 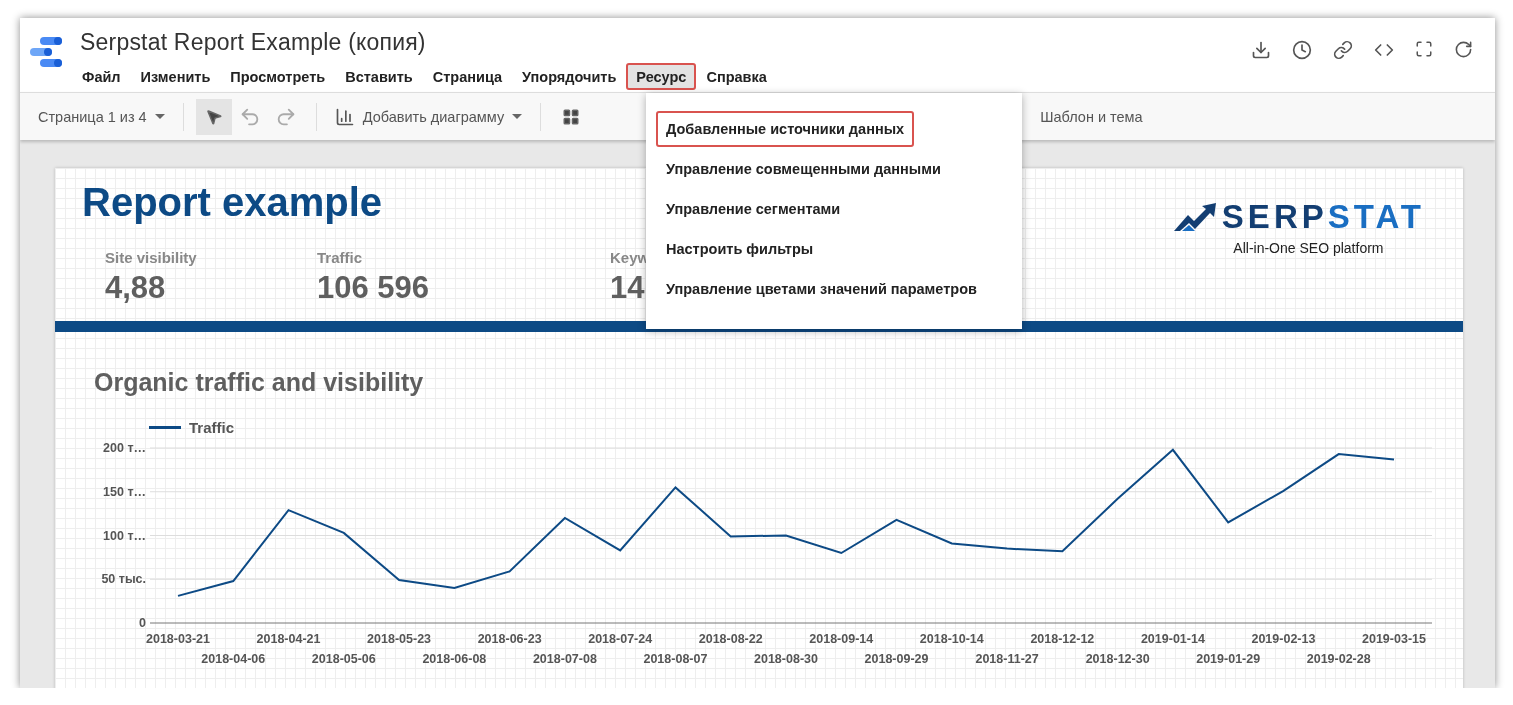 What do you see at coordinates (1323, 217) in the screenshot?
I see `logo-wordmark: SERPSTAT` at bounding box center [1323, 217].